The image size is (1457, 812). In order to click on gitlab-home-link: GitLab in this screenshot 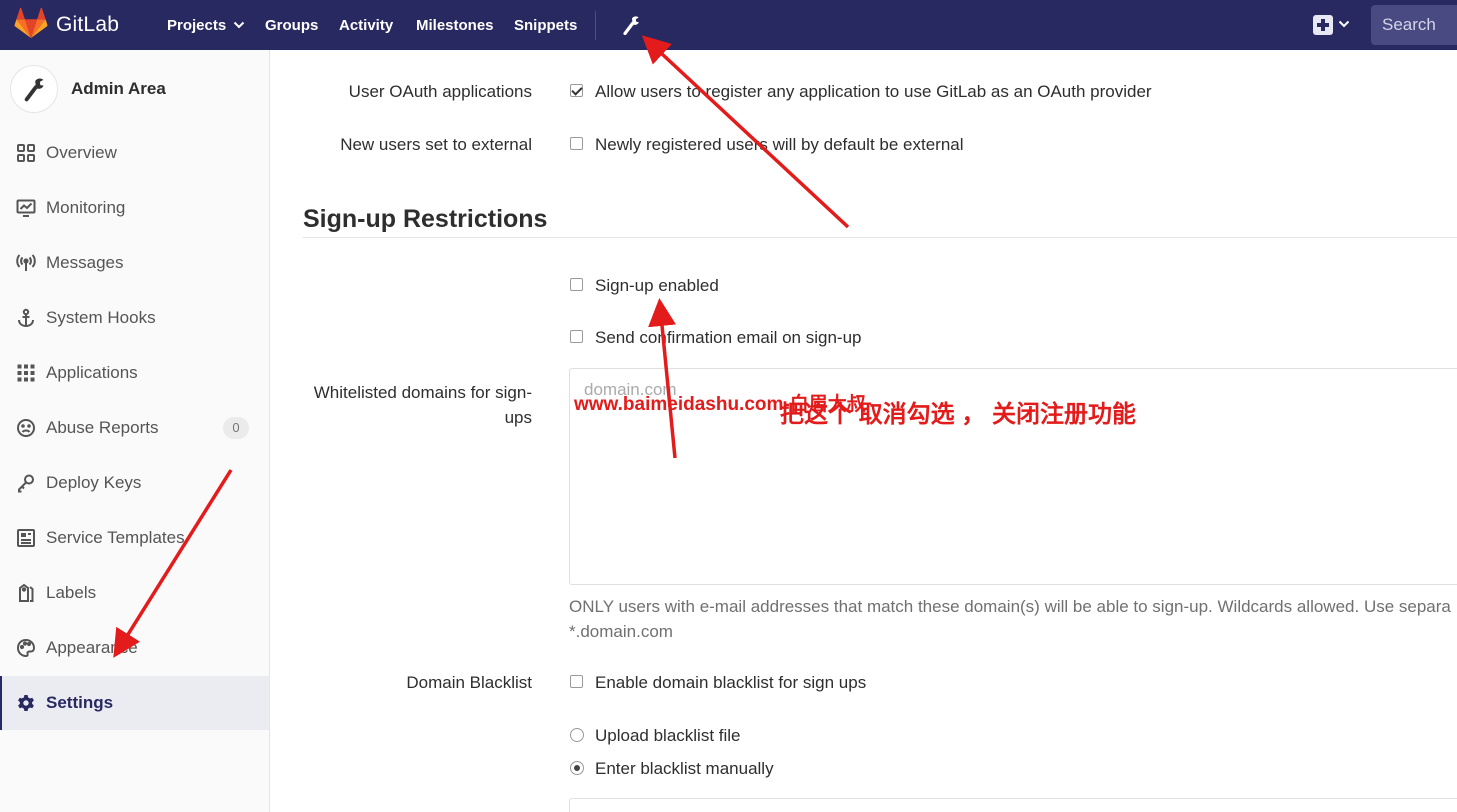, I will do `click(67, 25)`.